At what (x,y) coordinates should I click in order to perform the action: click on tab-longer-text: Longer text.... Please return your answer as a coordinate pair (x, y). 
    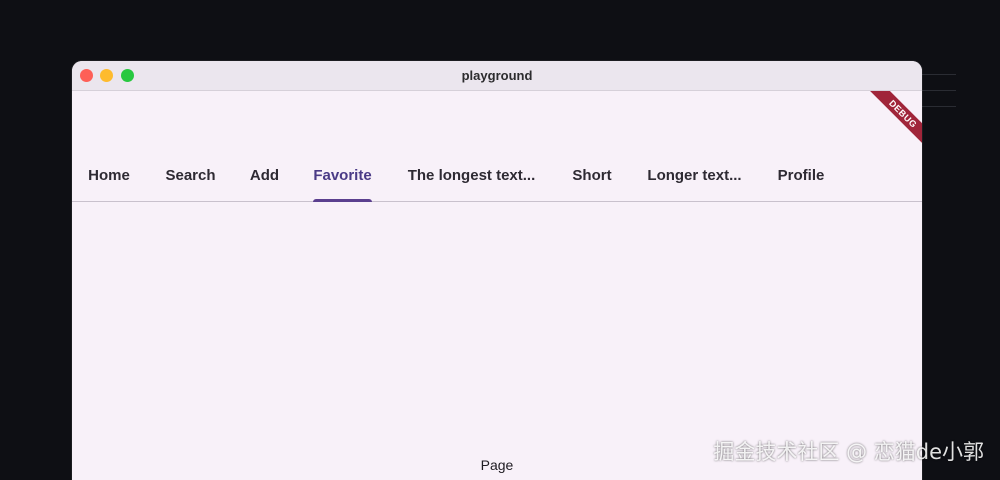
    Looking at the image, I should click on (694, 181).